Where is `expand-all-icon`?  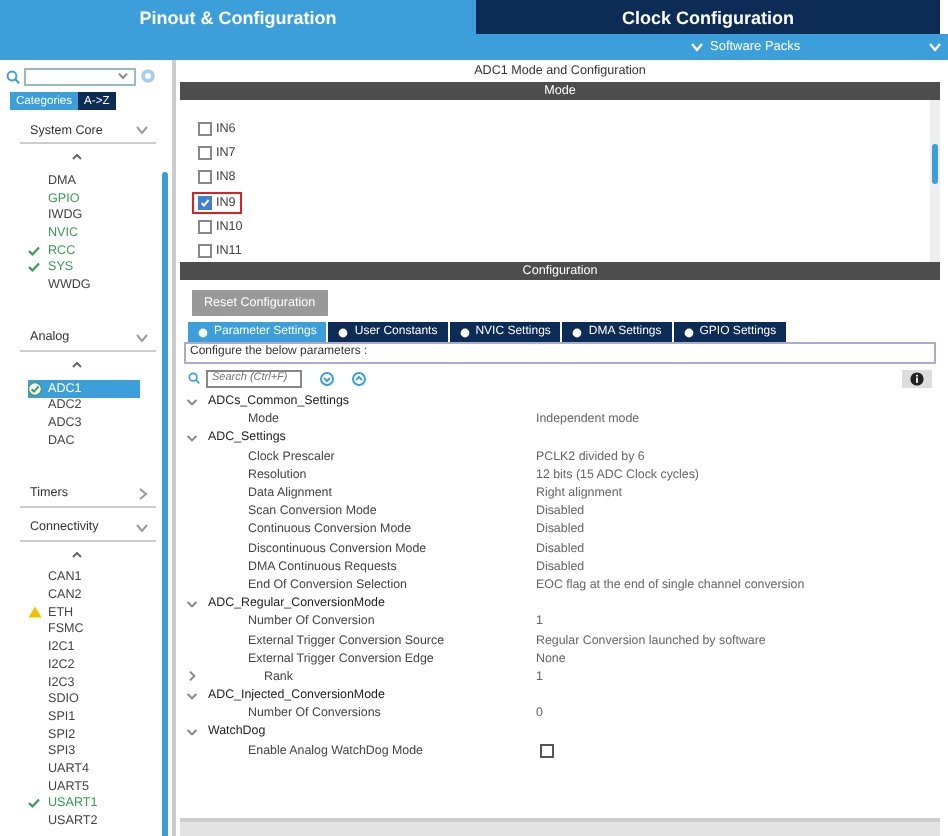 expand-all-icon is located at coordinates (327, 378).